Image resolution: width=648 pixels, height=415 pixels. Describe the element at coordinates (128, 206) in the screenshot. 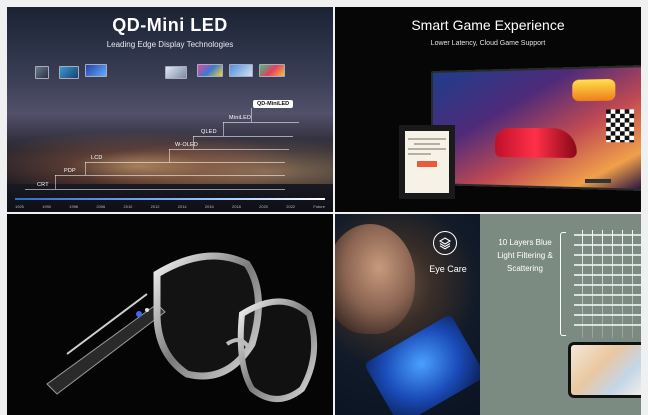

I see `year-label: 2010` at that location.